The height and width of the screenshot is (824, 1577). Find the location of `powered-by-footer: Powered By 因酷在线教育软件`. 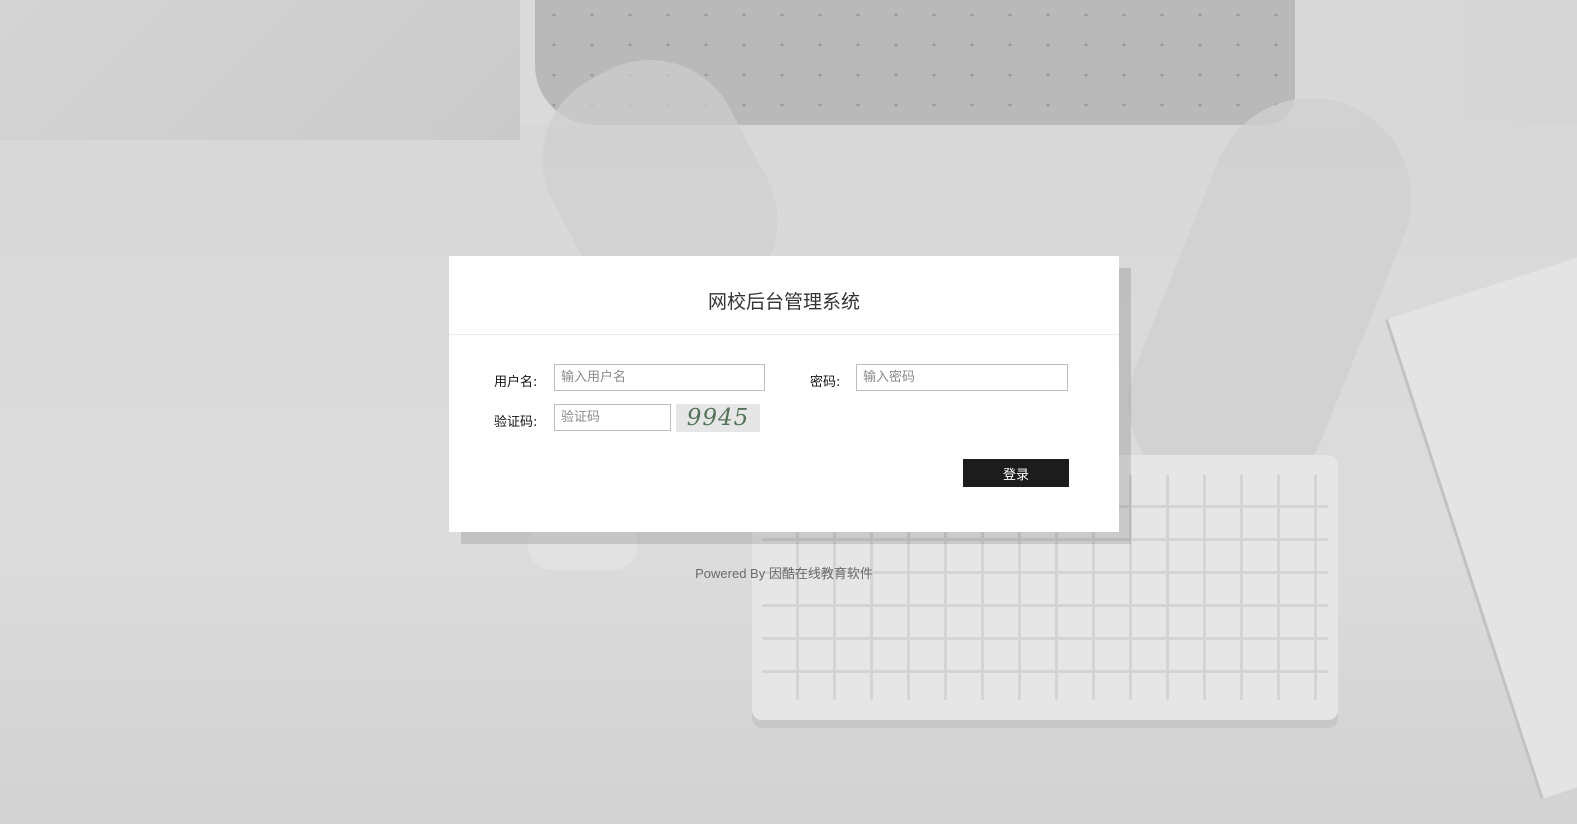

powered-by-footer: Powered By 因酷在线教育软件 is located at coordinates (784, 573).